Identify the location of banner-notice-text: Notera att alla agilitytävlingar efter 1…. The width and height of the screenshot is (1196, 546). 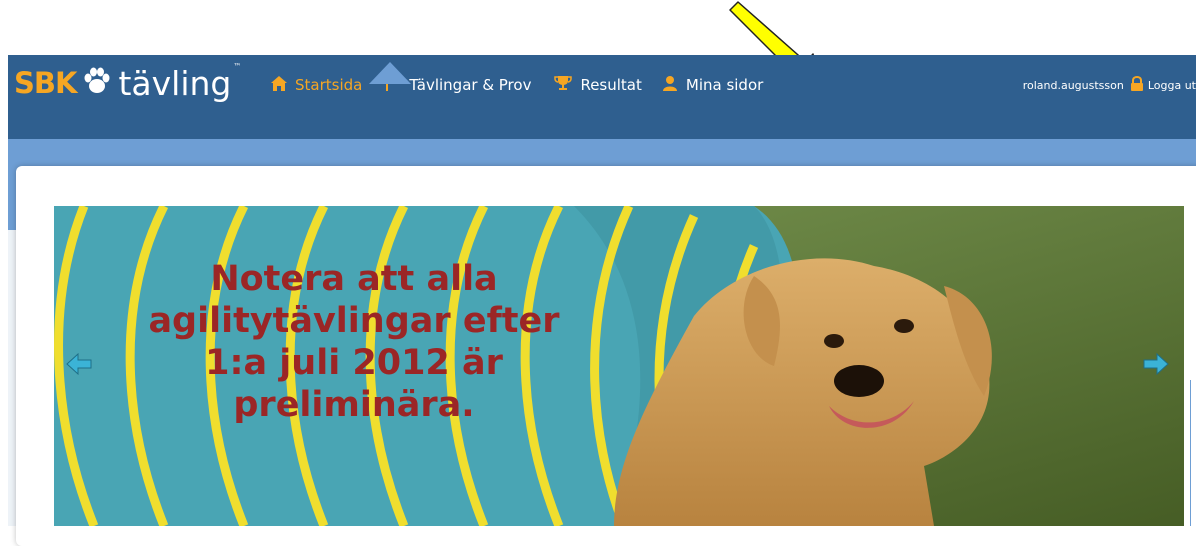
(354, 342).